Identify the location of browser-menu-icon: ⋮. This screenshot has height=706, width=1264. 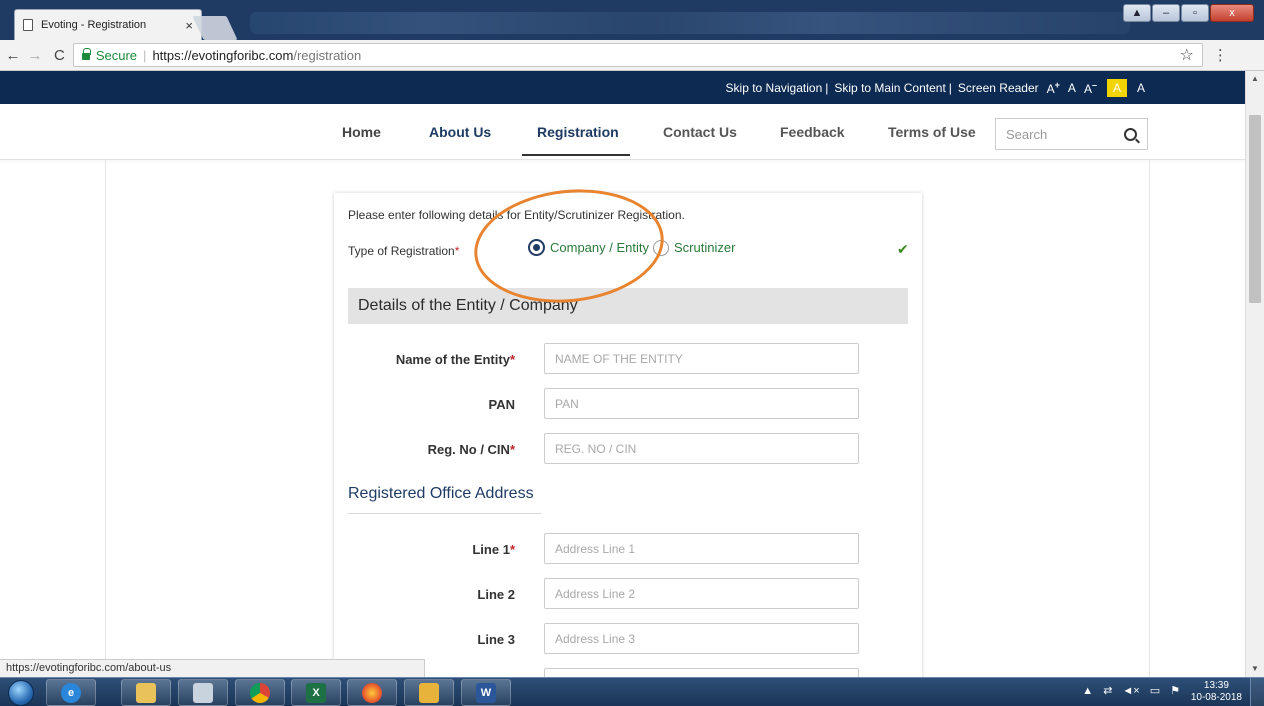
(1220, 55).